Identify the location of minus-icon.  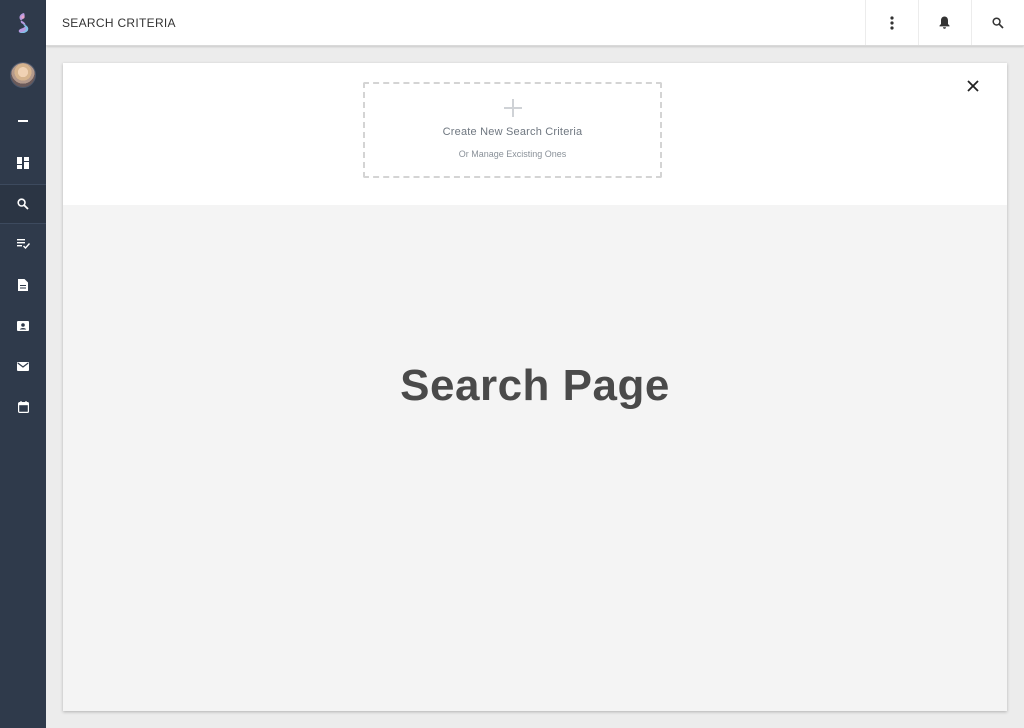
(23, 121).